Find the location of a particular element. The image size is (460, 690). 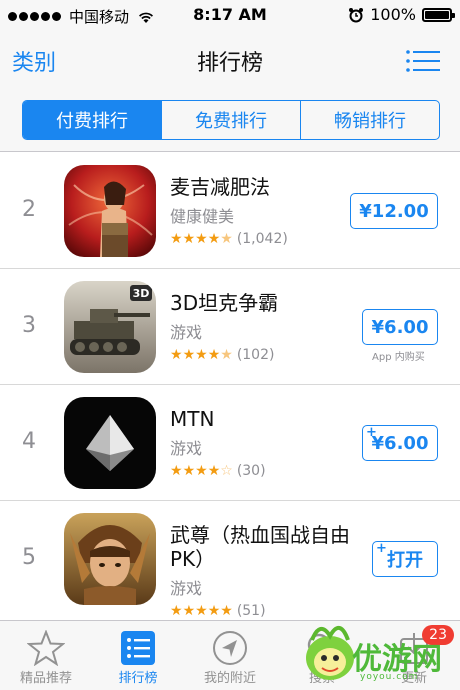

rating-count: (102) is located at coordinates (255, 355).